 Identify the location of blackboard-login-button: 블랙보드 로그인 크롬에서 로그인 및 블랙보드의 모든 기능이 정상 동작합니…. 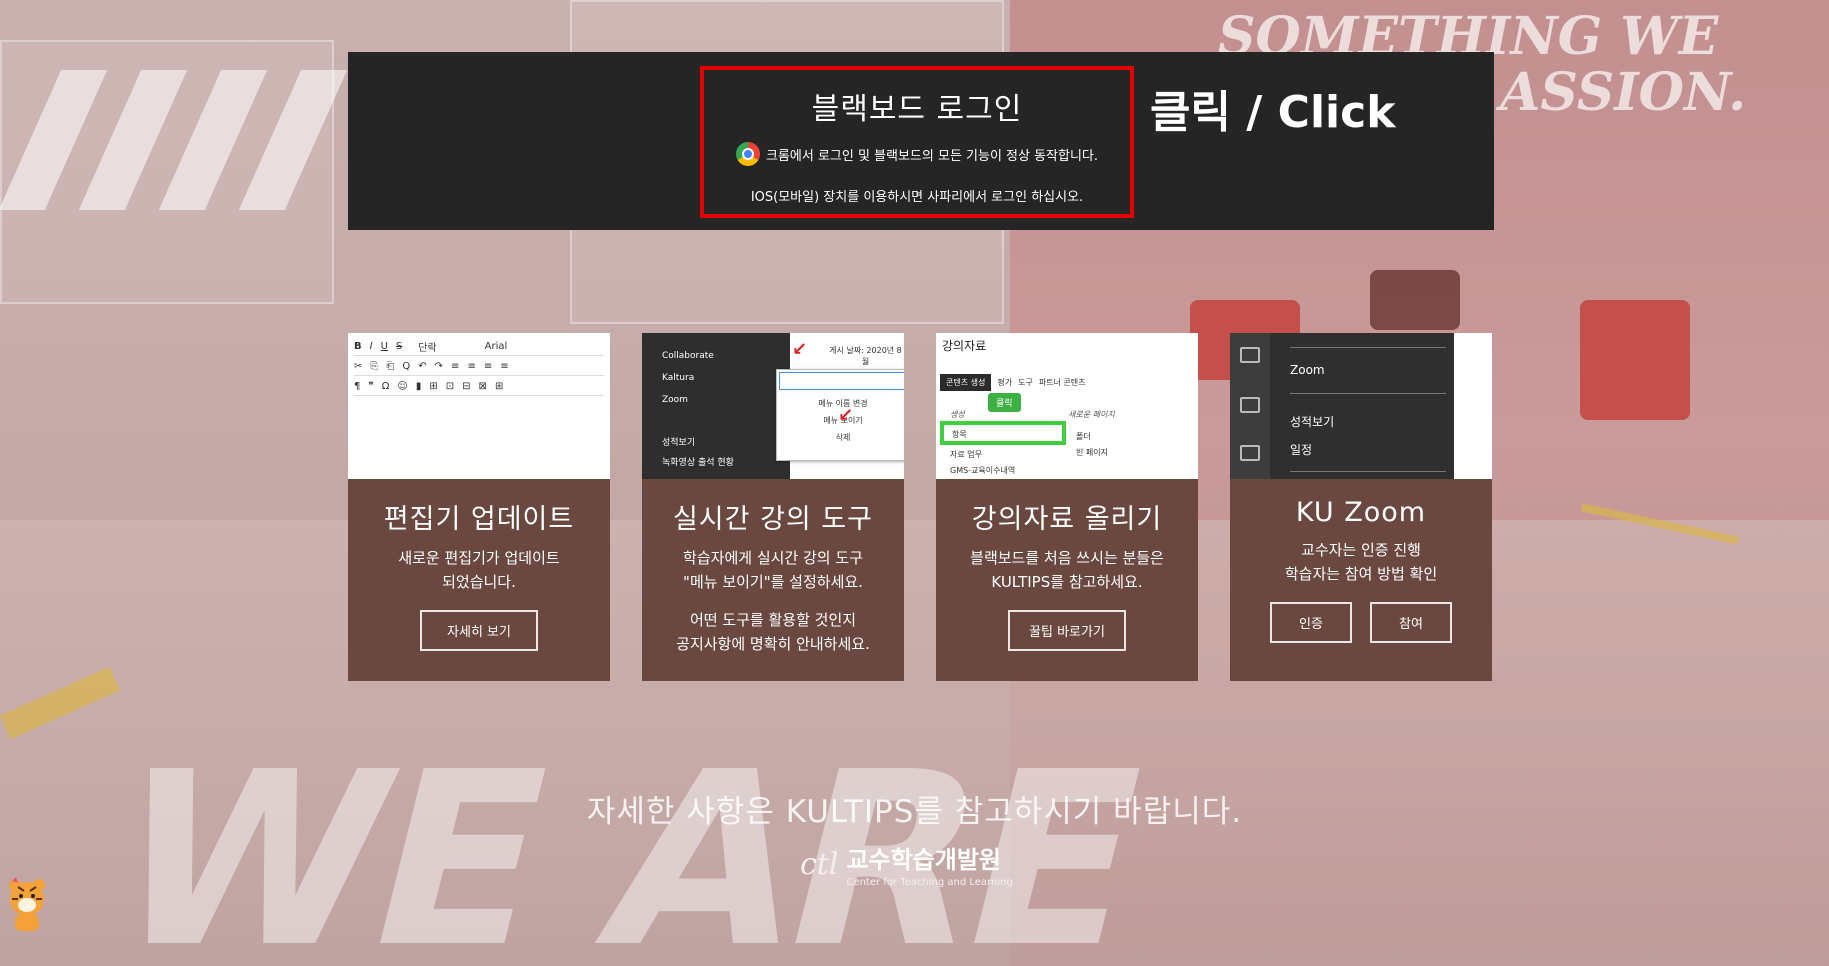
(917, 142).